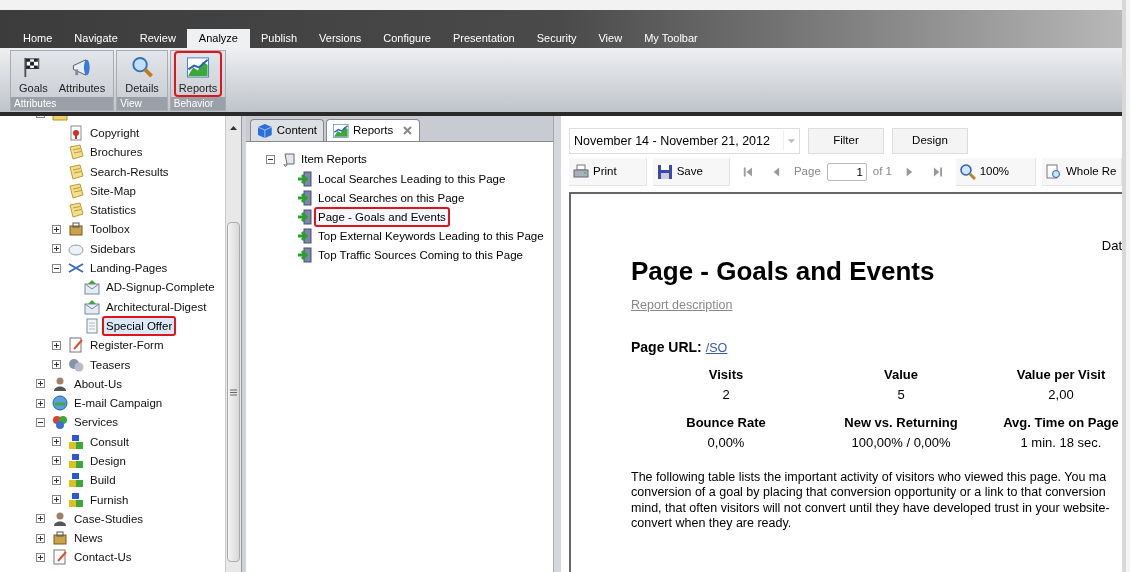 The height and width of the screenshot is (572, 1130). I want to click on report-item: Top External Keywords Leading to this Page, so click(431, 235).